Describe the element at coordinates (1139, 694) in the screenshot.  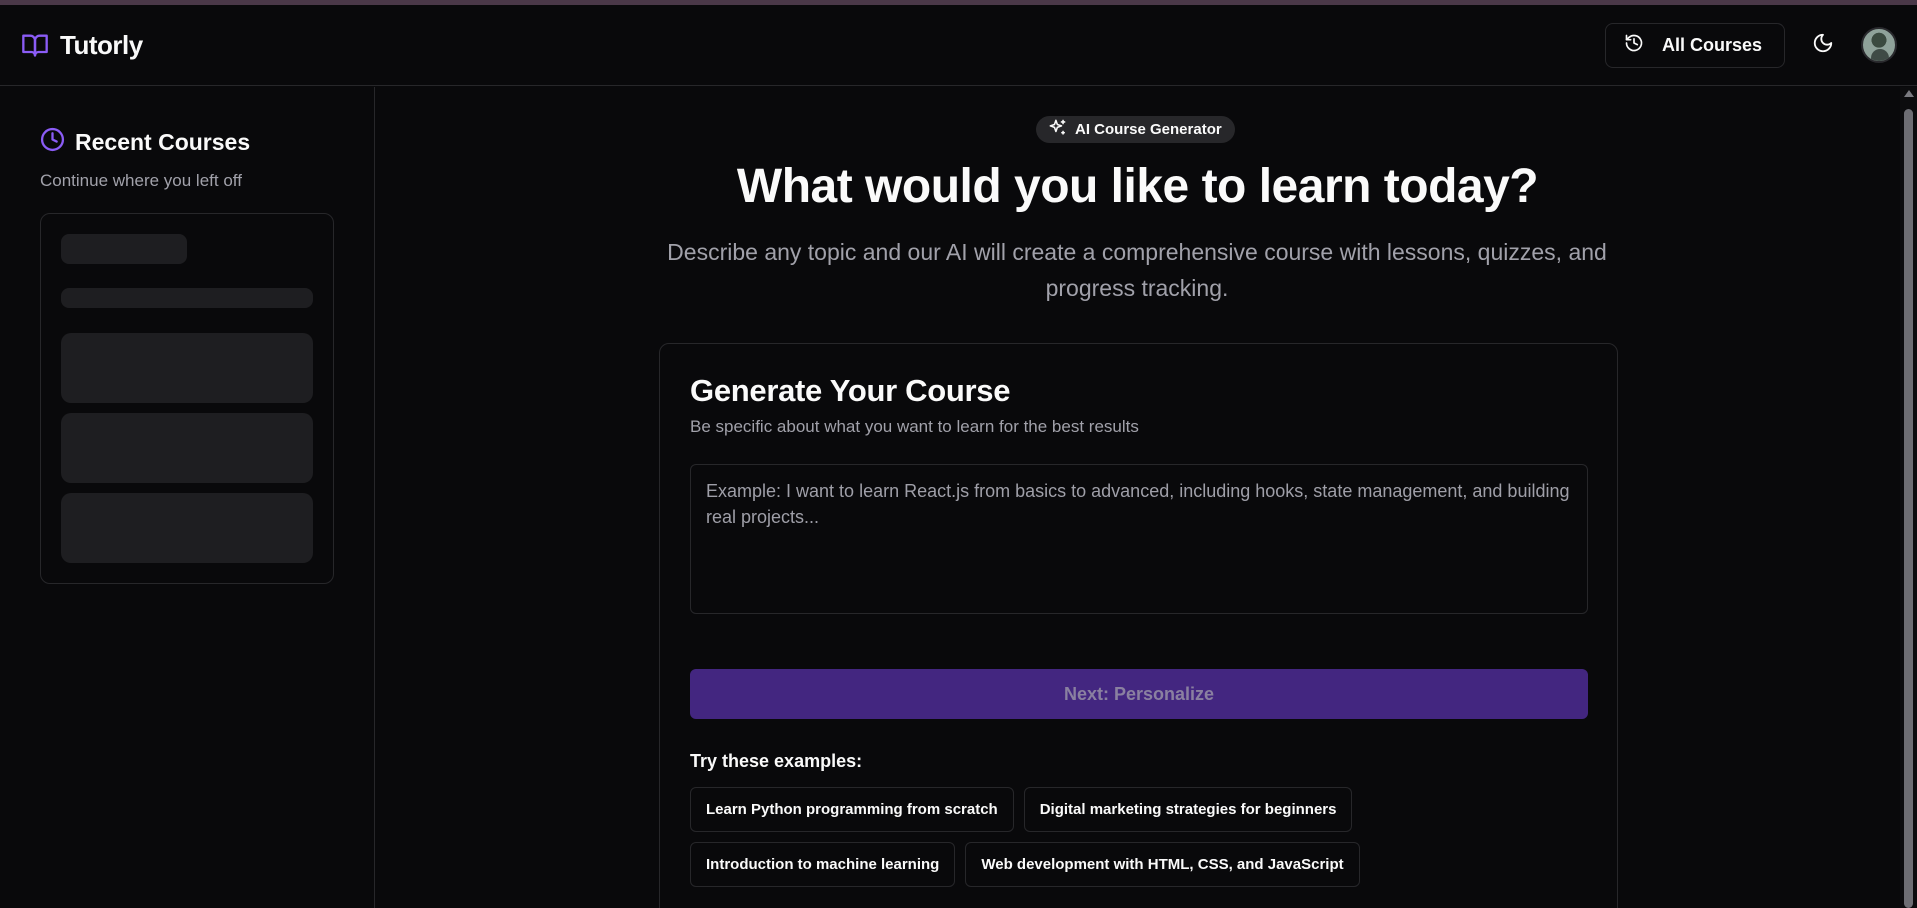
I see `next-personalize-button: Next: Personalize` at that location.